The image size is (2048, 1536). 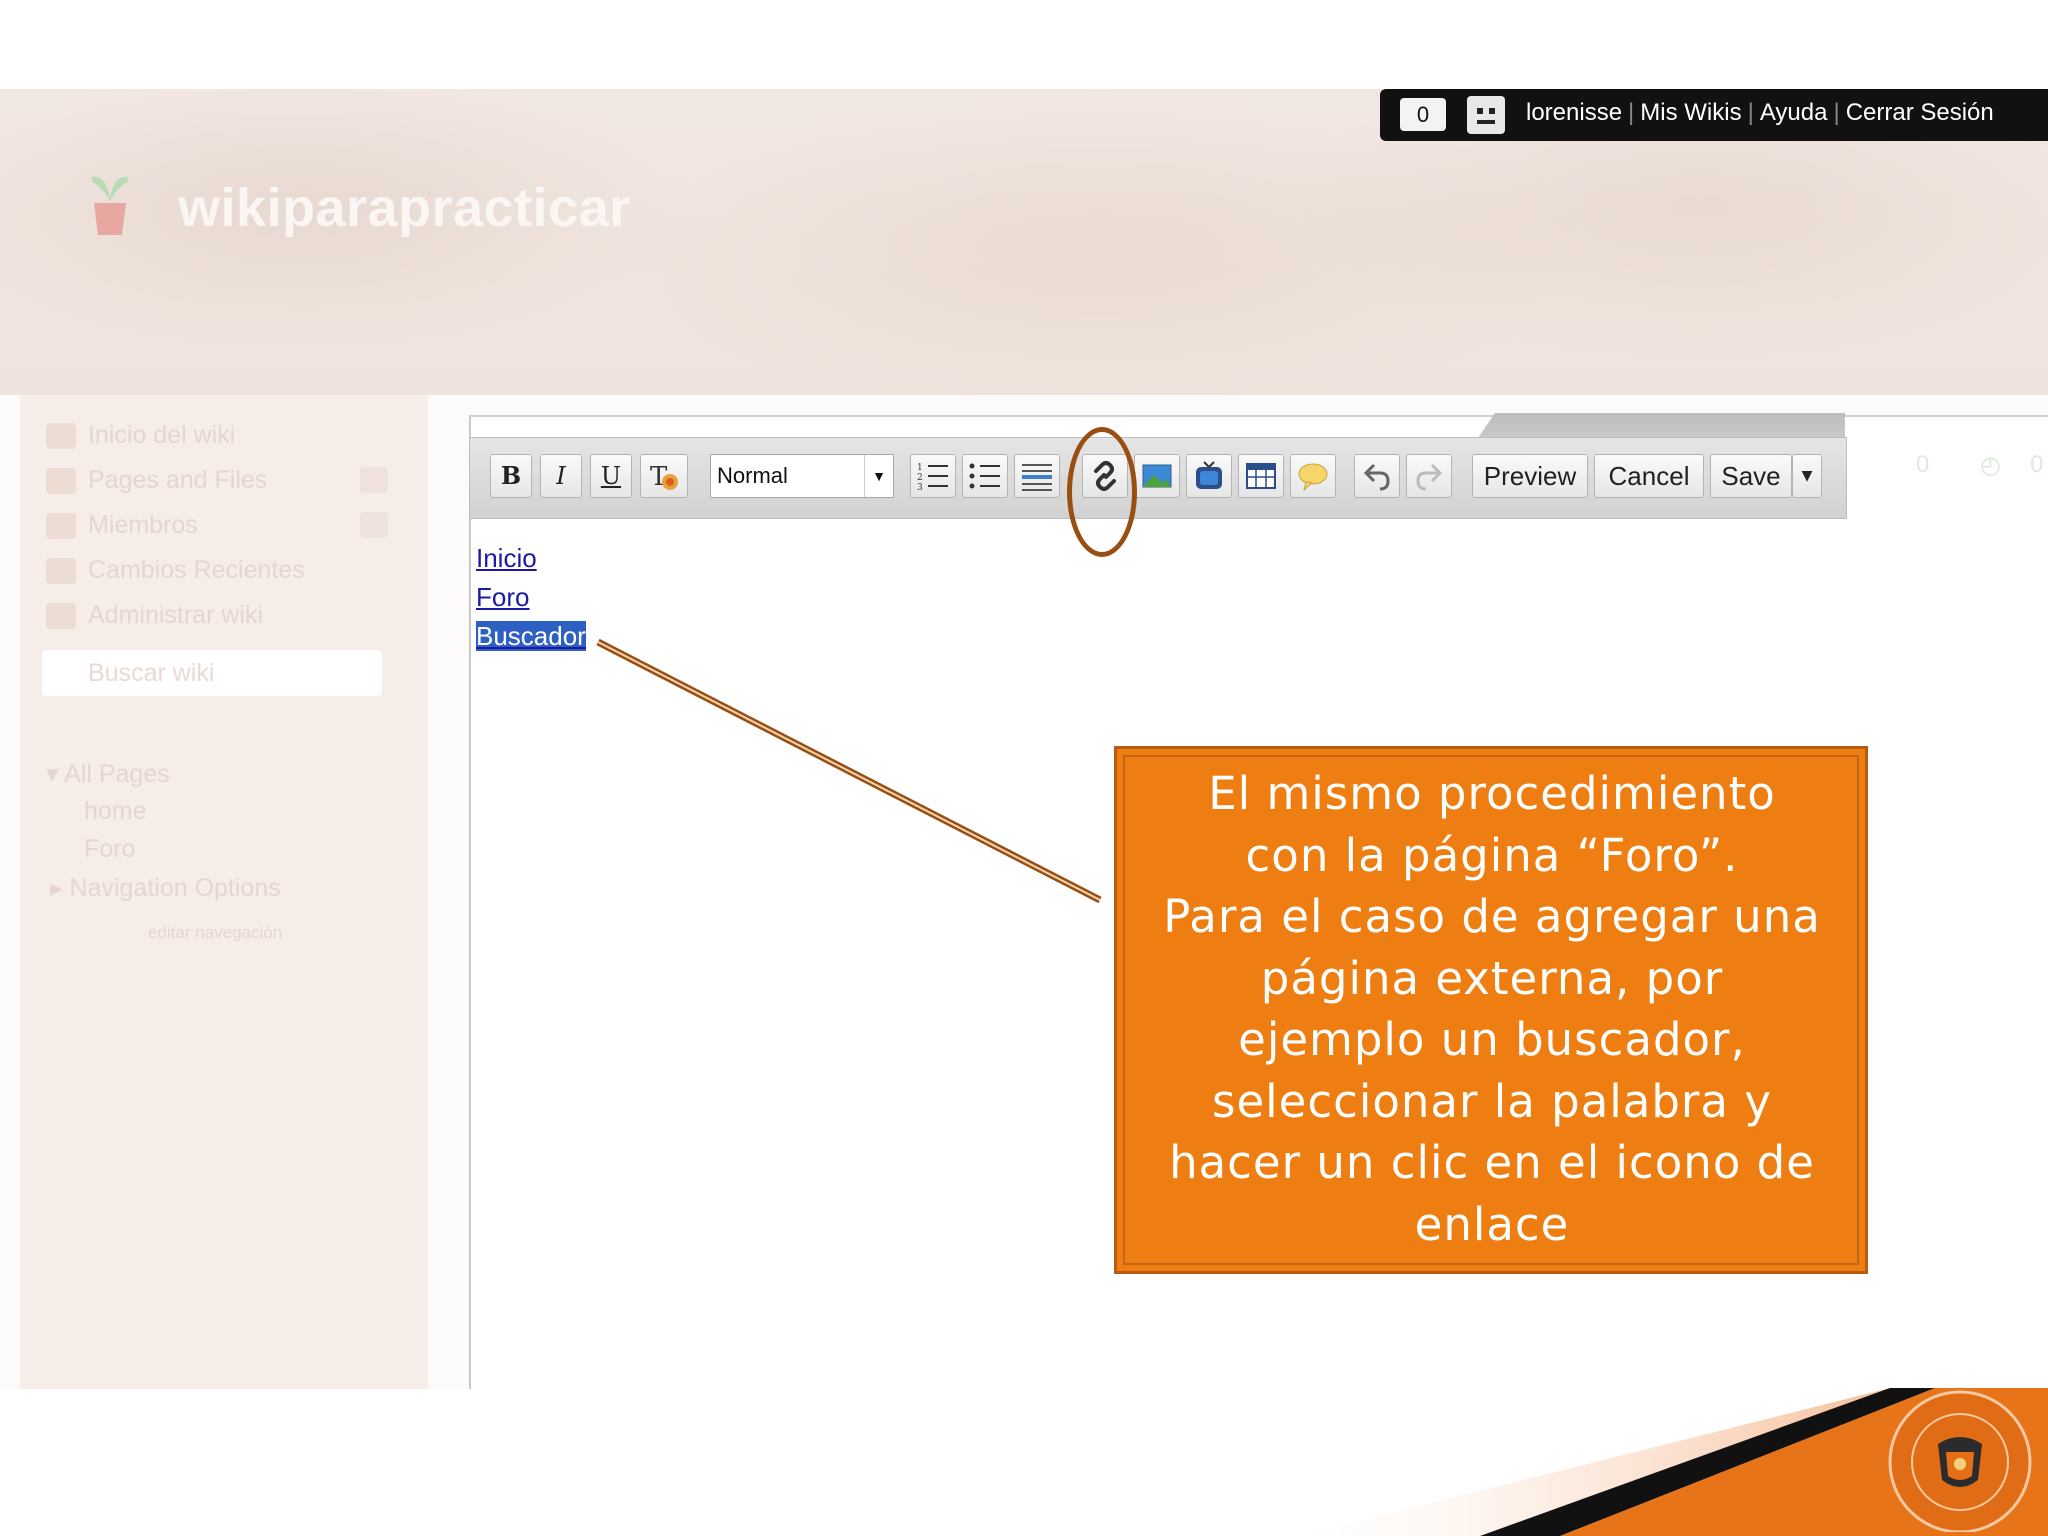 What do you see at coordinates (1492, 1101) in the screenshot?
I see `callout-line: seleccionar la palabra y` at bounding box center [1492, 1101].